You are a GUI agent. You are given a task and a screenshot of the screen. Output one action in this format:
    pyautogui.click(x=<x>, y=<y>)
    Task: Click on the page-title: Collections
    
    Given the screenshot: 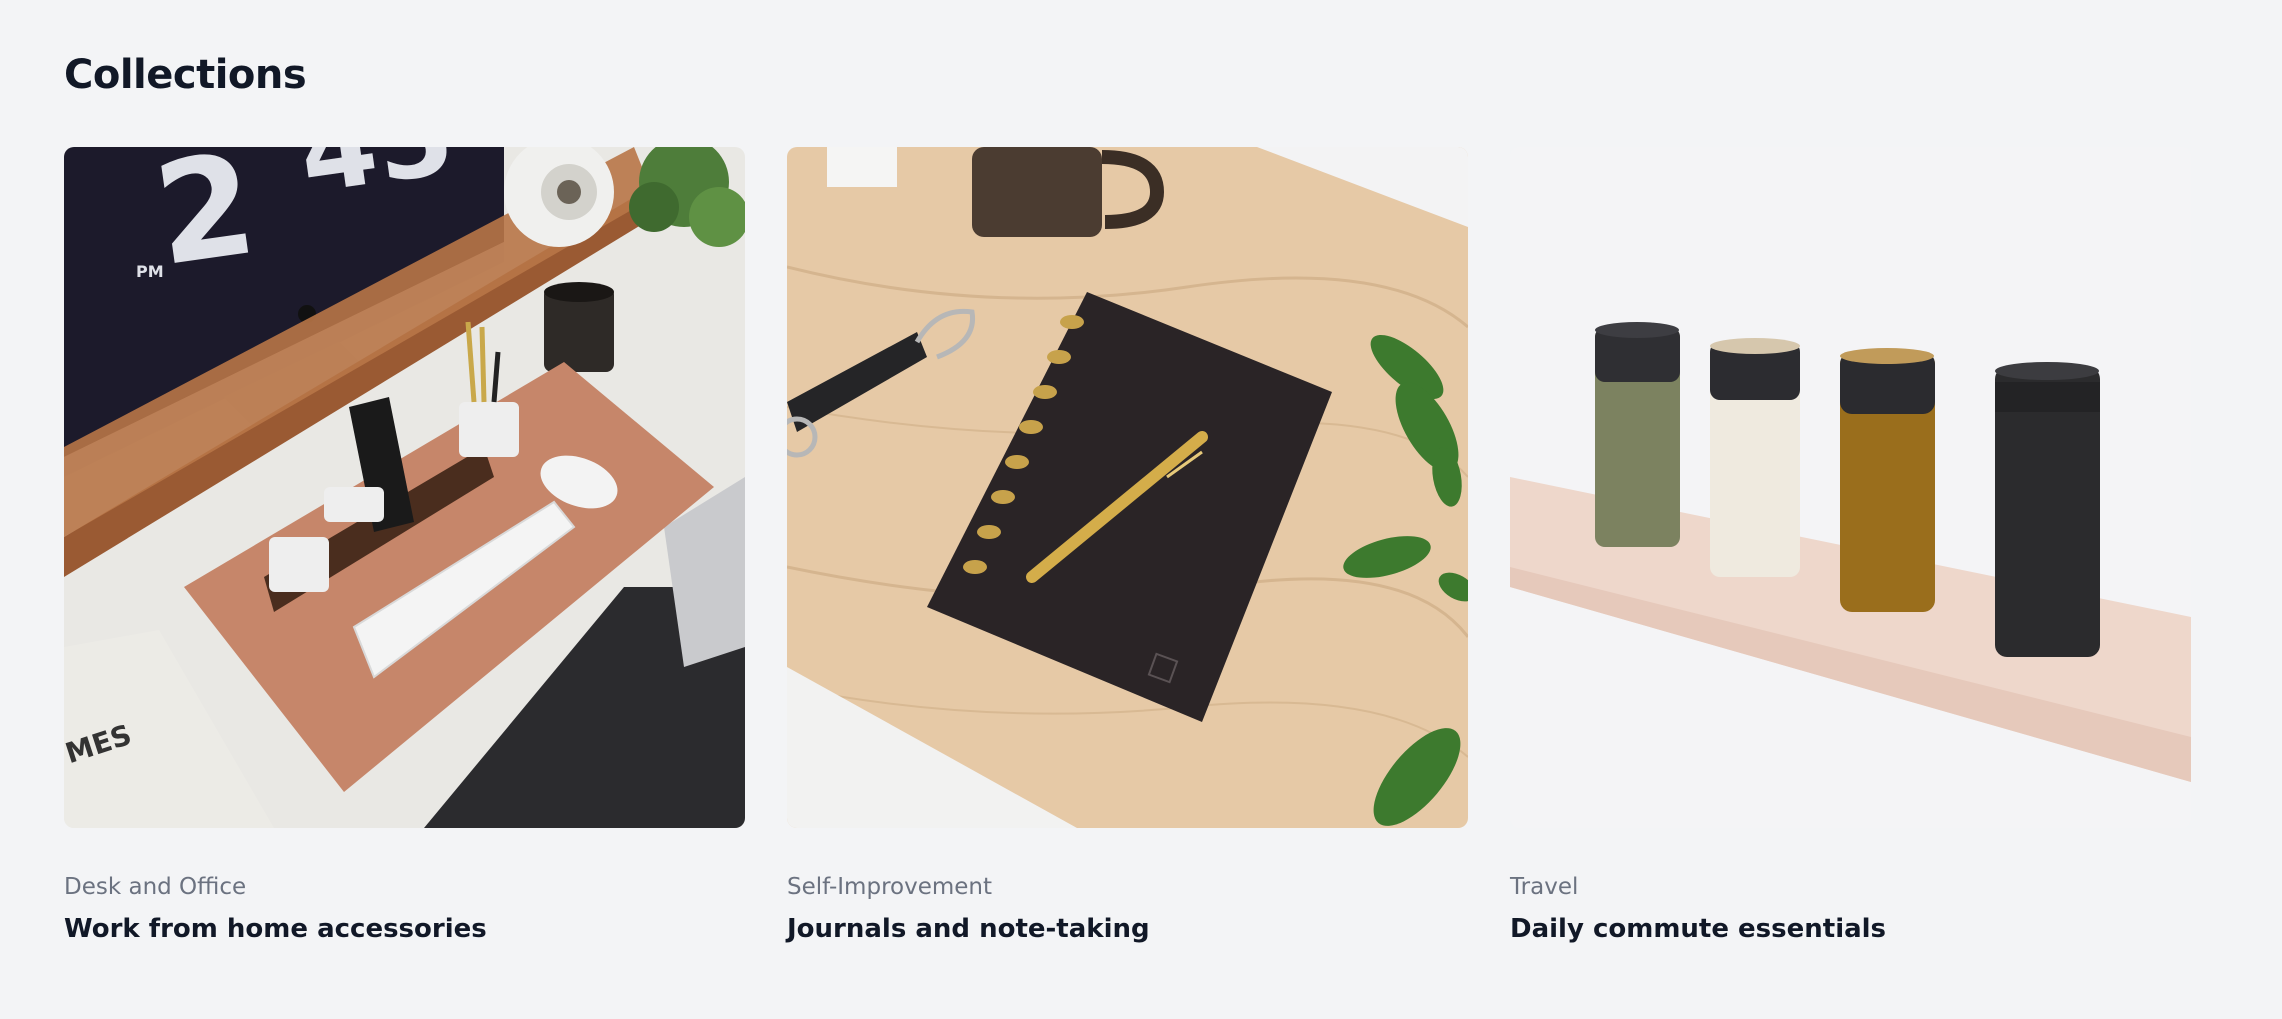 What is the action you would take?
    pyautogui.click(x=185, y=75)
    